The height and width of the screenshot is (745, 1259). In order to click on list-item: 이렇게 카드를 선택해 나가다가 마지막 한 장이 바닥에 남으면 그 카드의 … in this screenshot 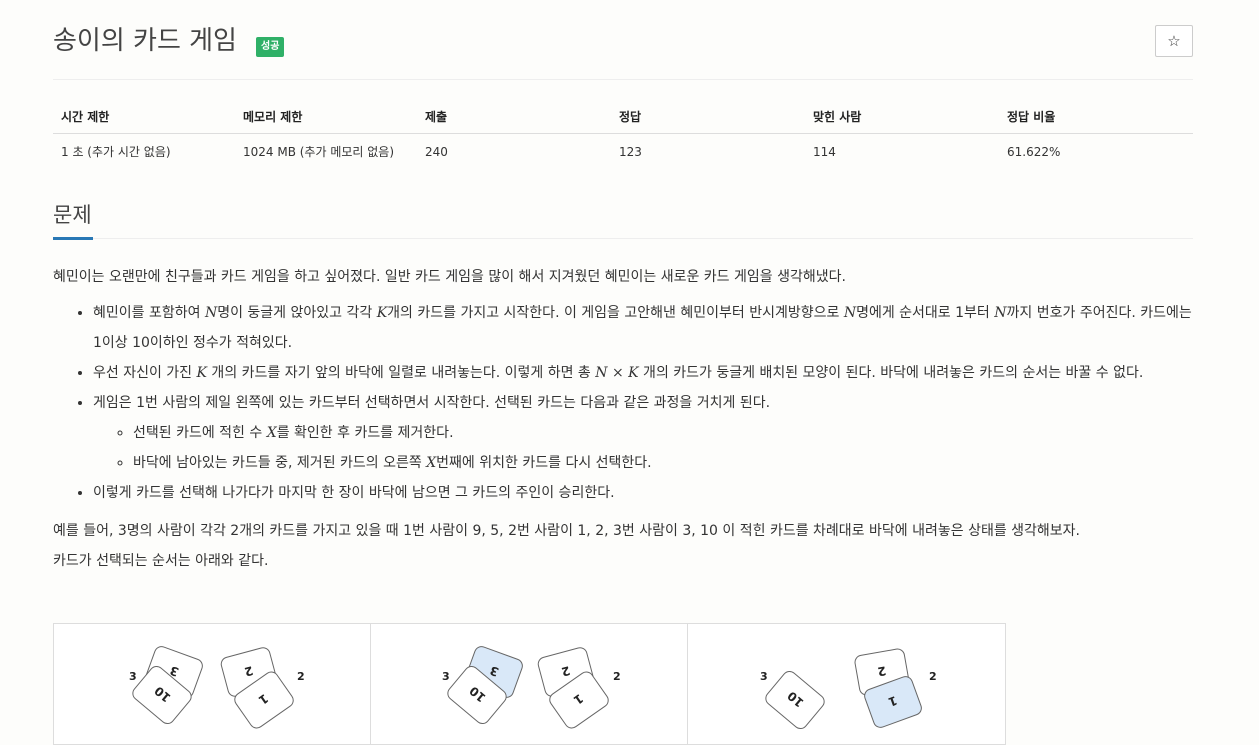, I will do `click(645, 493)`.